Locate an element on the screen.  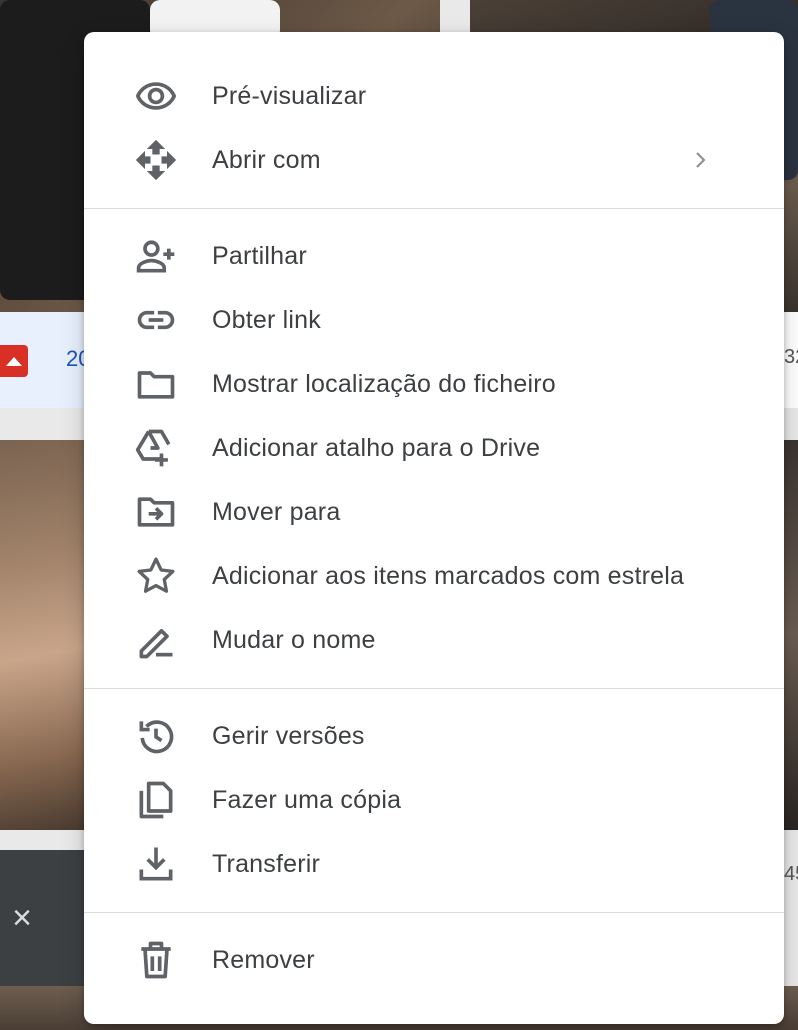
open-with-icon is located at coordinates (156, 160).